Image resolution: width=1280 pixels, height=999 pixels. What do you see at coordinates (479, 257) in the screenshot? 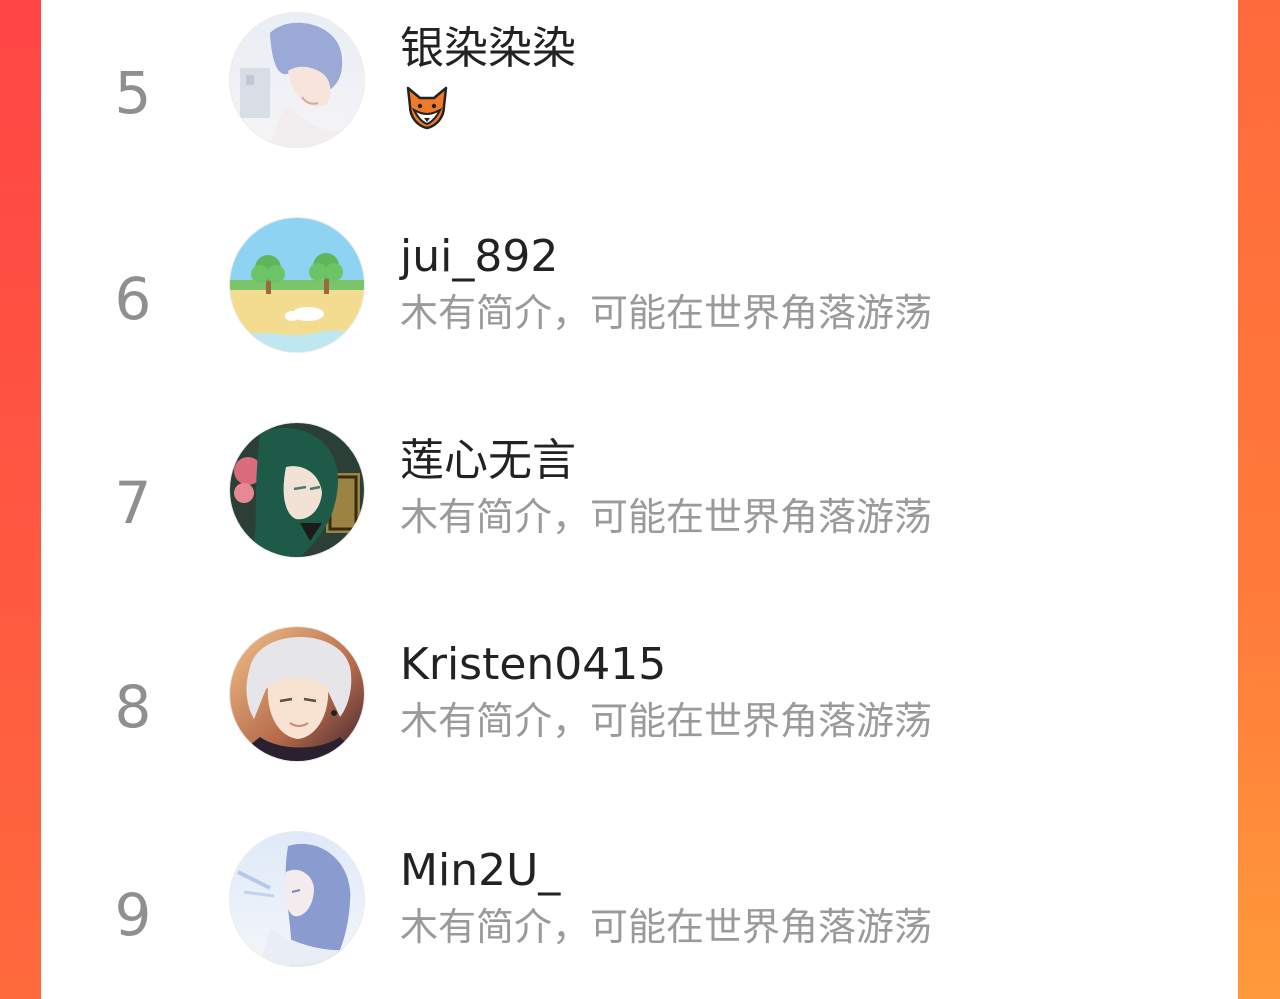
I see `user-name: jui_892` at bounding box center [479, 257].